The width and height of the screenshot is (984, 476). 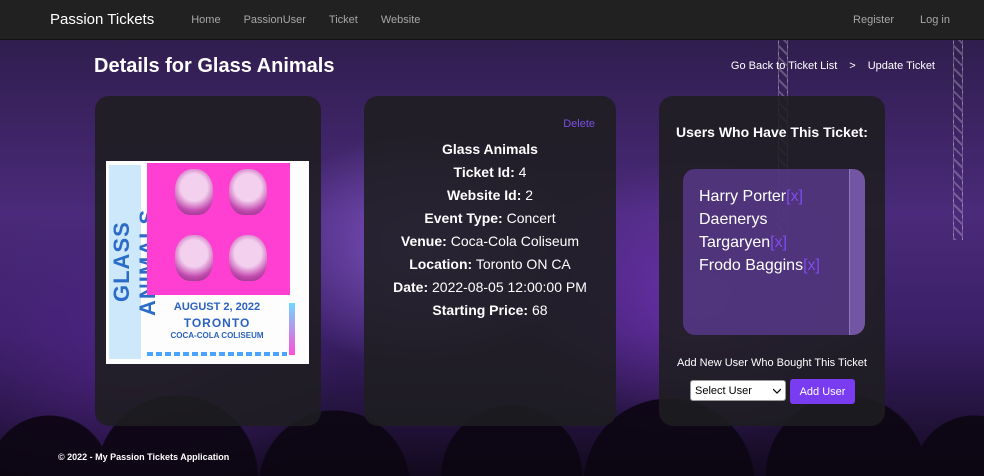 I want to click on nav-register: Register, so click(x=873, y=20).